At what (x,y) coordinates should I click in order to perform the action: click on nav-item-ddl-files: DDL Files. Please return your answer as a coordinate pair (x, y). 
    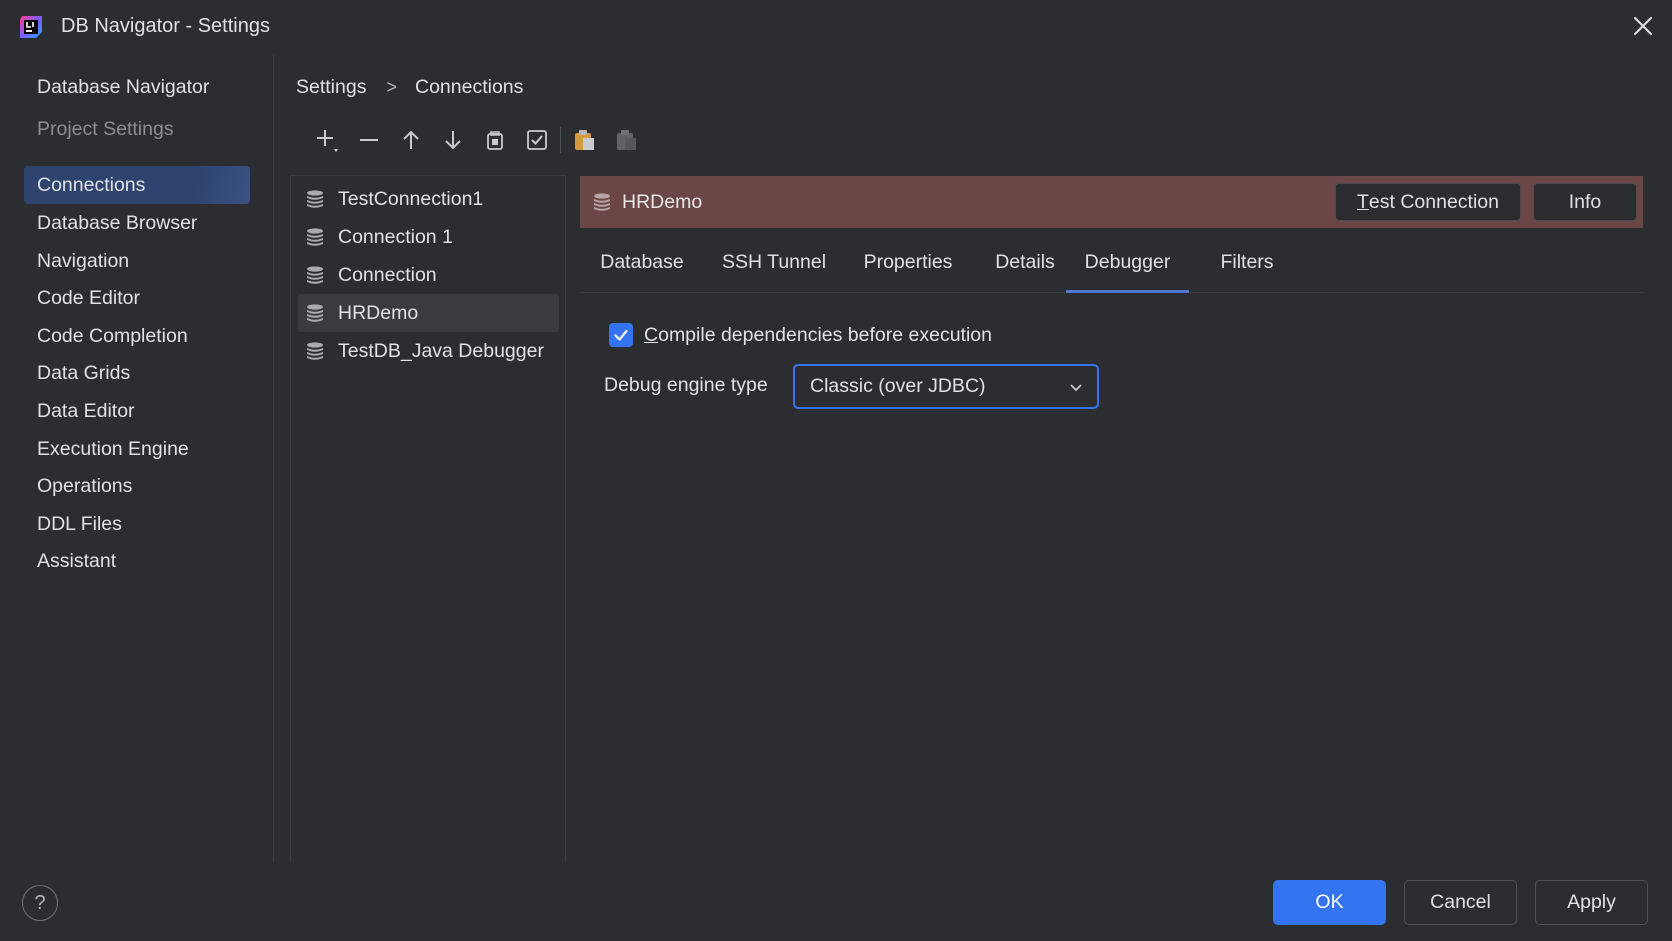
    Looking at the image, I should click on (137, 524).